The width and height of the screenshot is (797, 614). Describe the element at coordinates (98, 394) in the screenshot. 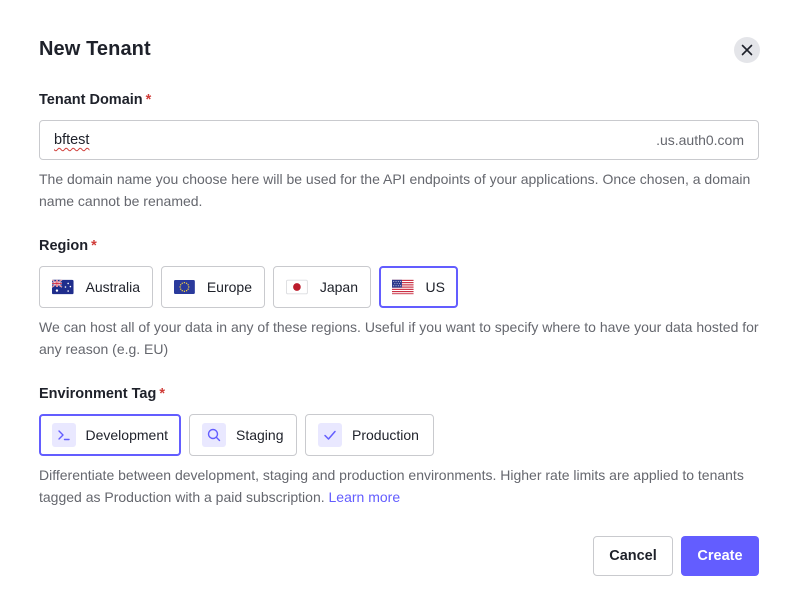

I see `environment-tag-label-text: Environment Tag` at that location.